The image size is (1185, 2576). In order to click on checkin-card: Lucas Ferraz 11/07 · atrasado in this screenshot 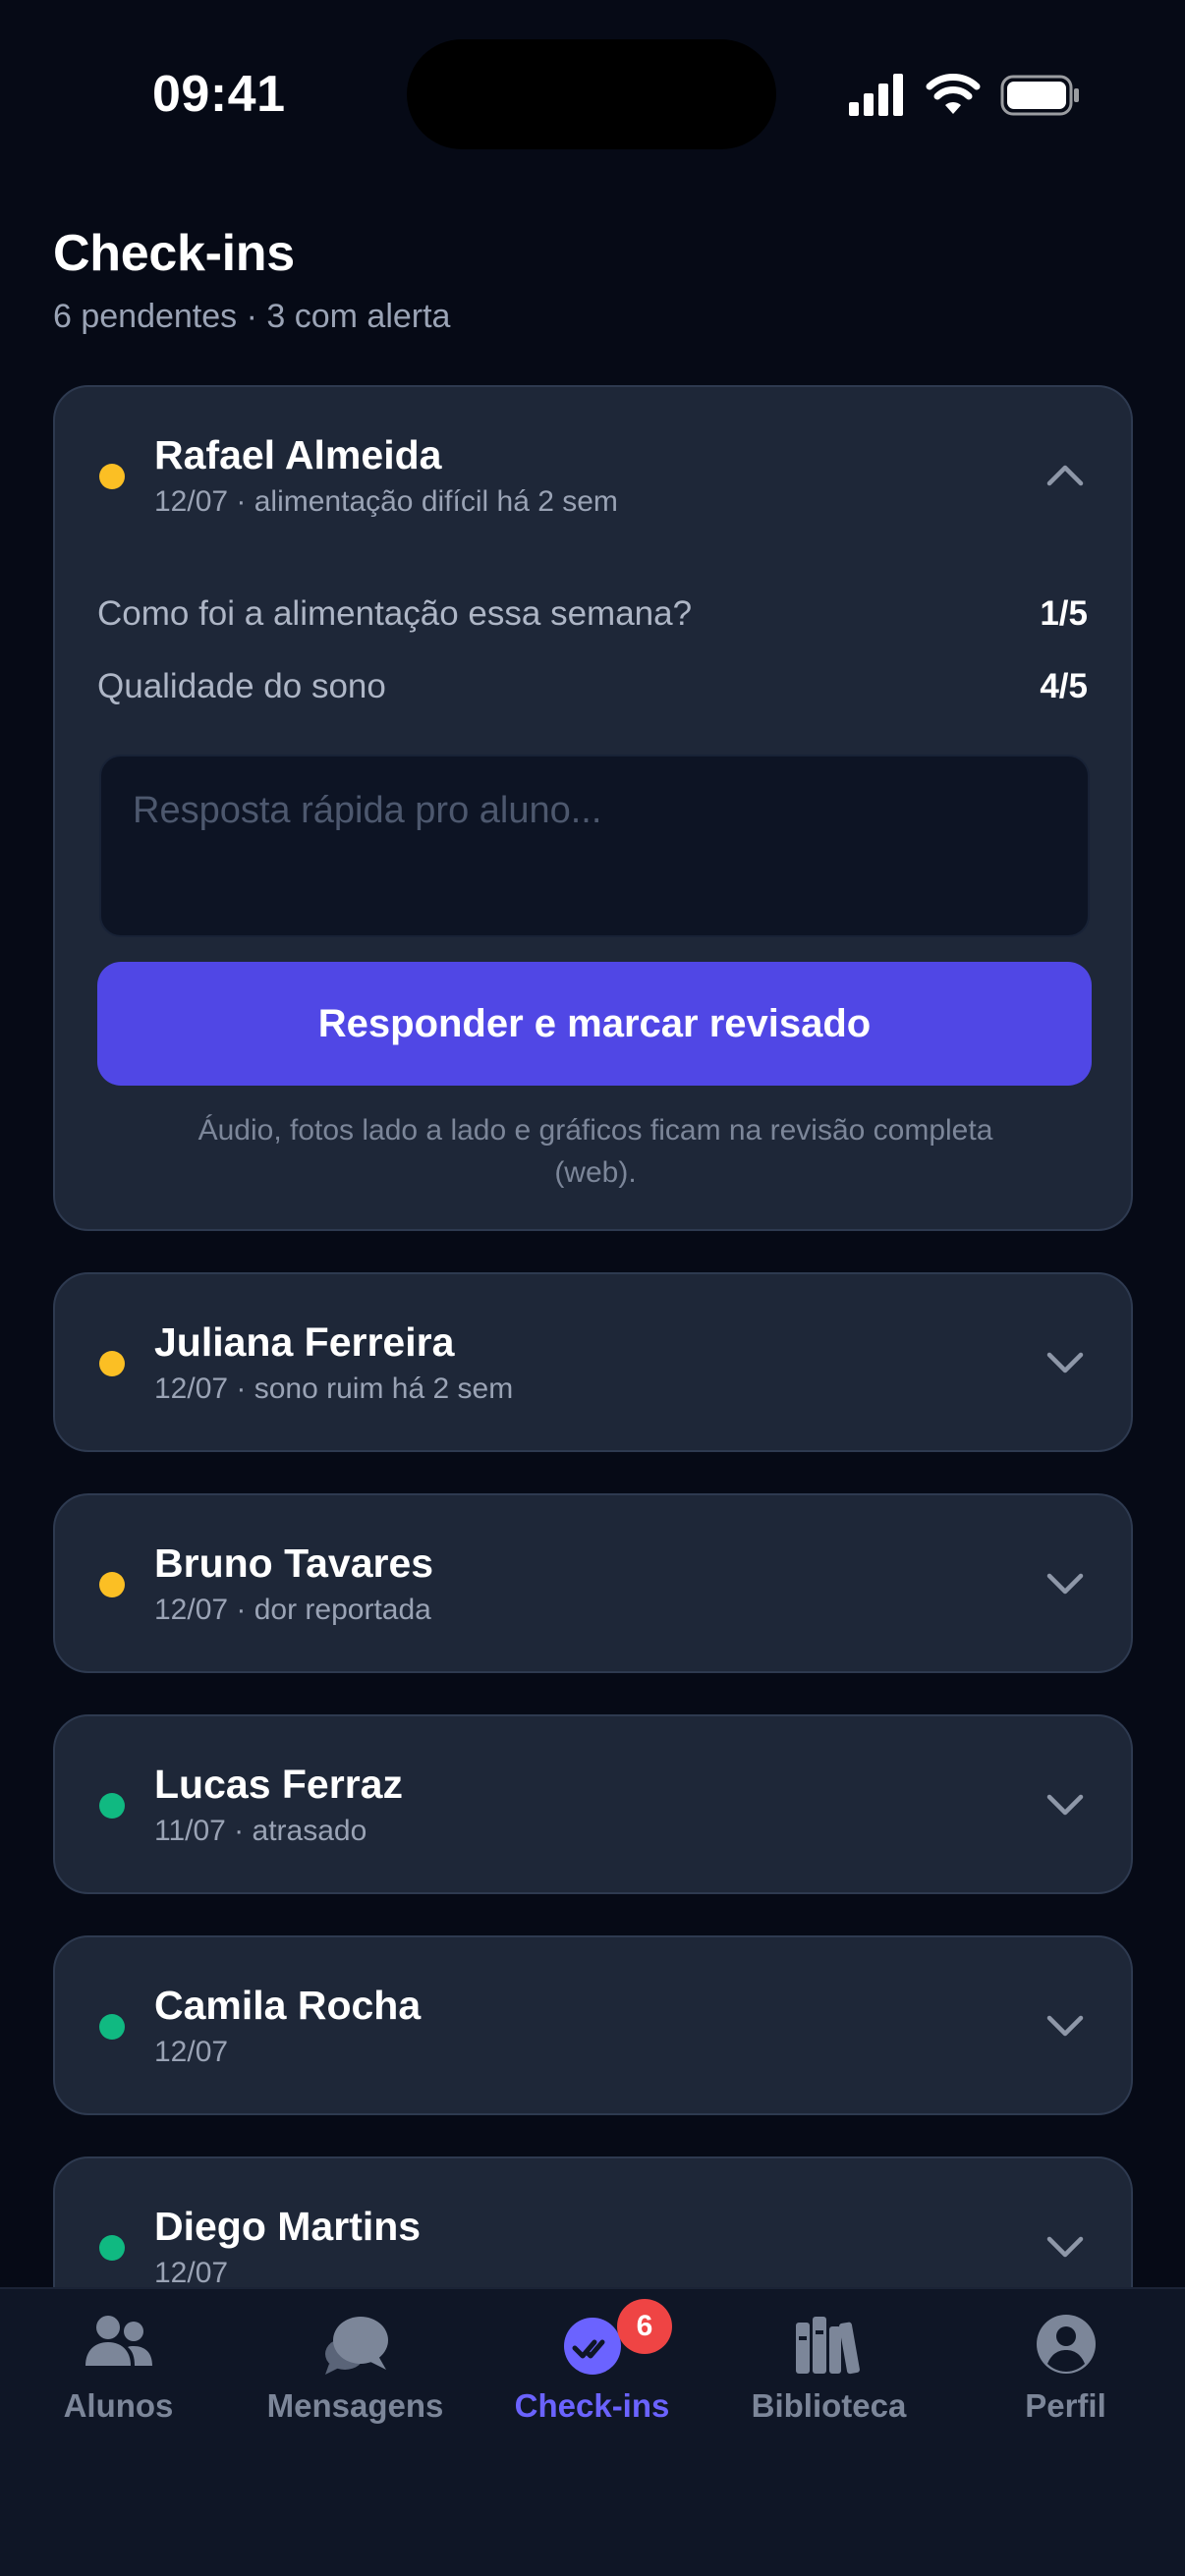, I will do `click(593, 1804)`.